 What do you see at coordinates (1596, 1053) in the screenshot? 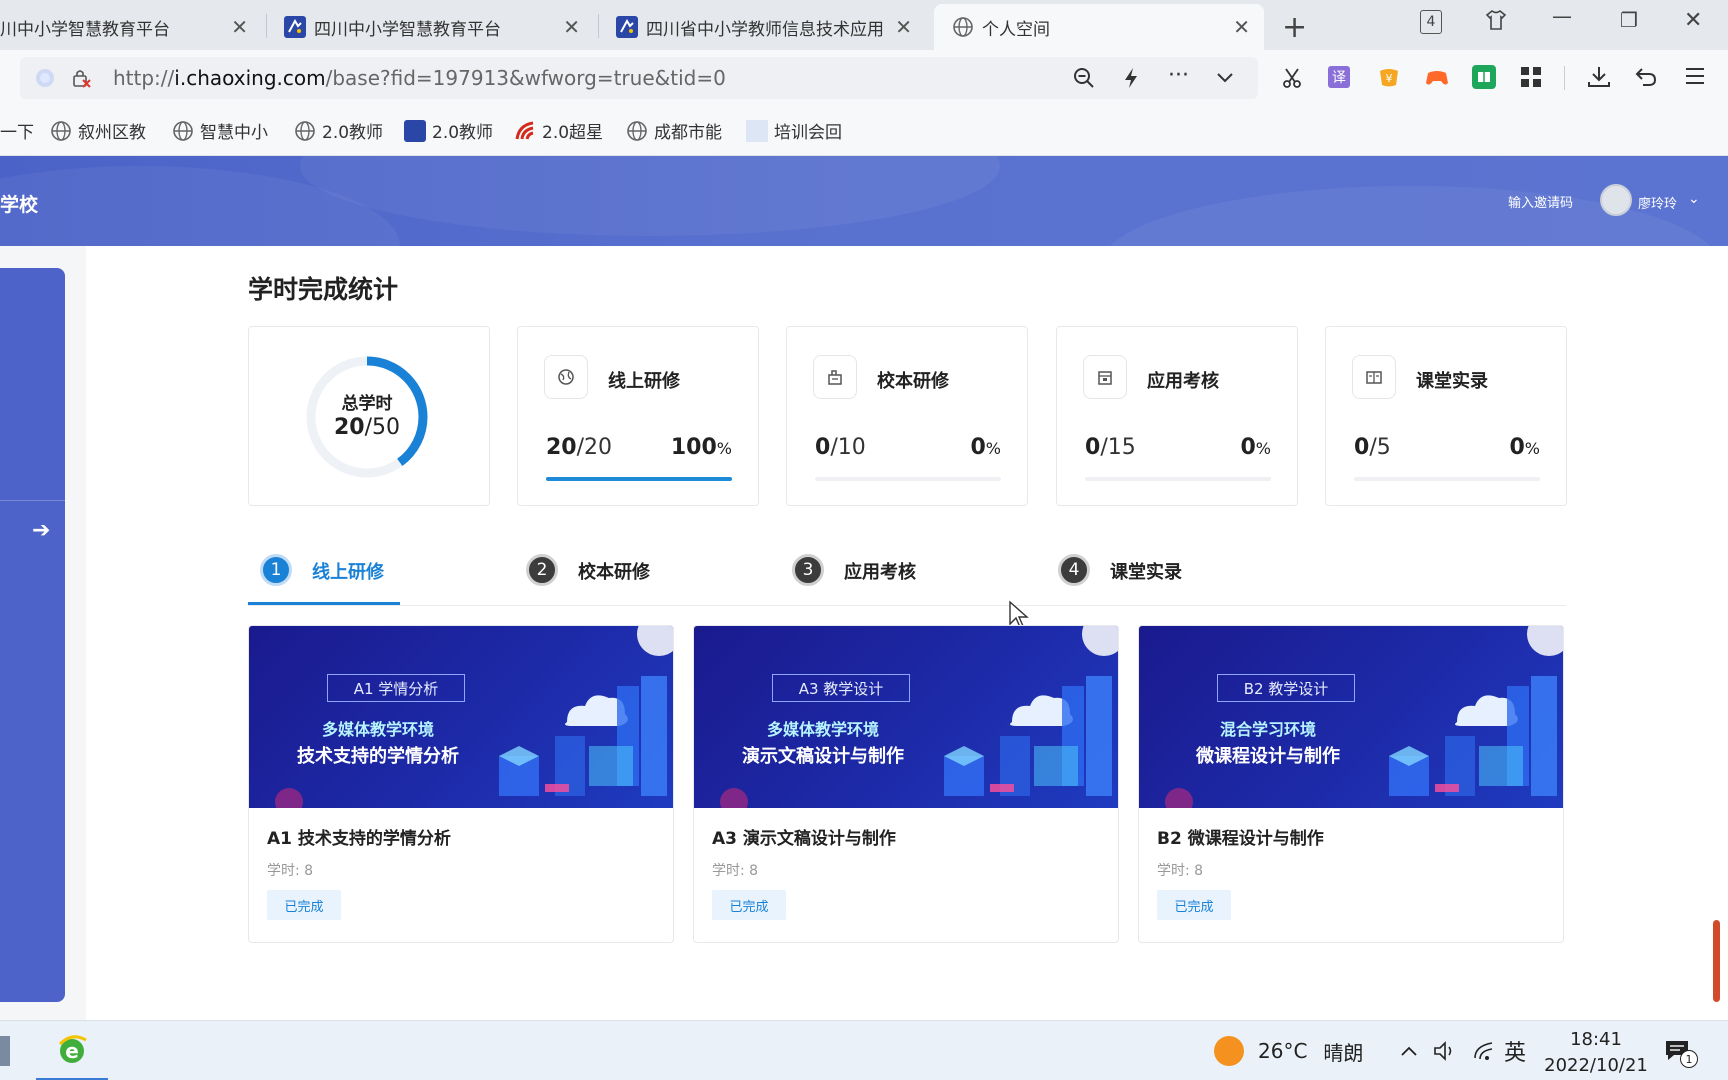
I see `clock: 18:41 2022/10/21` at bounding box center [1596, 1053].